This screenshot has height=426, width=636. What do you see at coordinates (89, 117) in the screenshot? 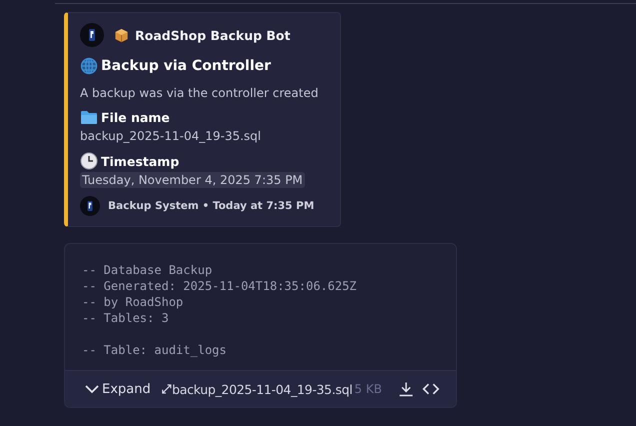
I see `folder-icon` at bounding box center [89, 117].